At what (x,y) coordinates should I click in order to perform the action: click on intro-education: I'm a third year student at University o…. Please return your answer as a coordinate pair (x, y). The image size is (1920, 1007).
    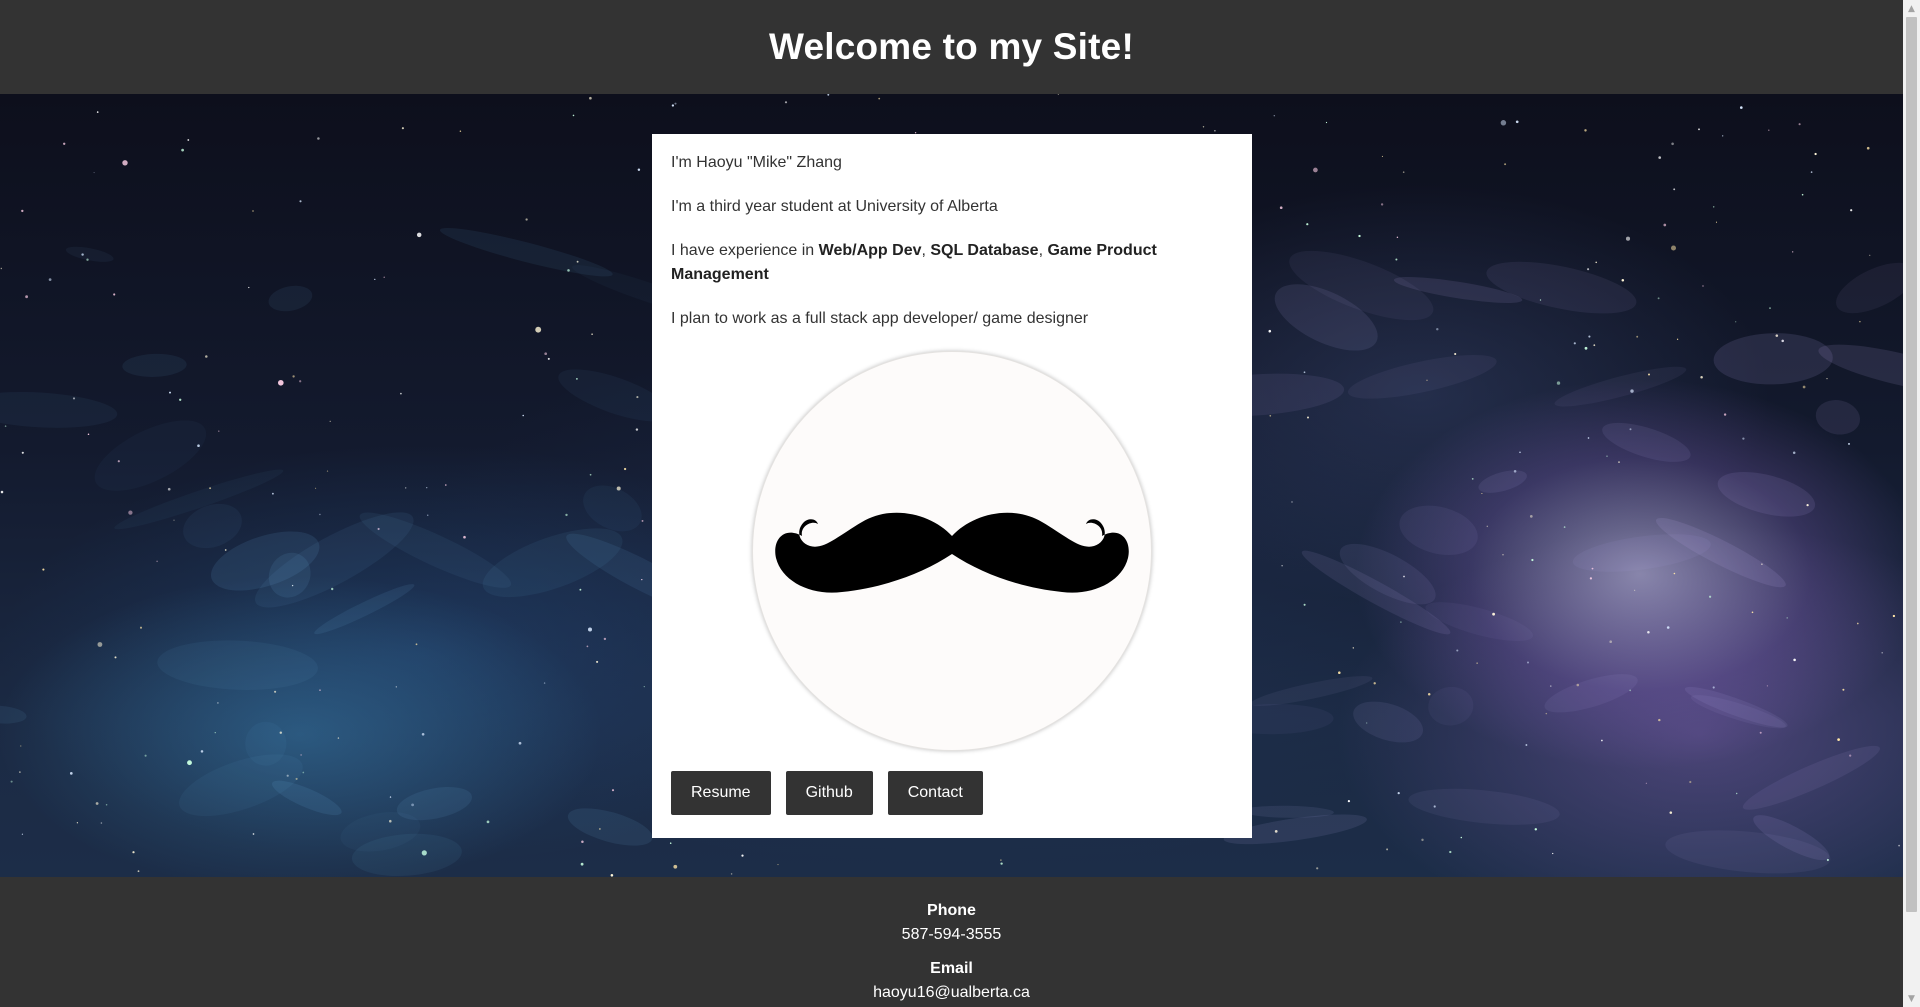
    Looking at the image, I should click on (834, 206).